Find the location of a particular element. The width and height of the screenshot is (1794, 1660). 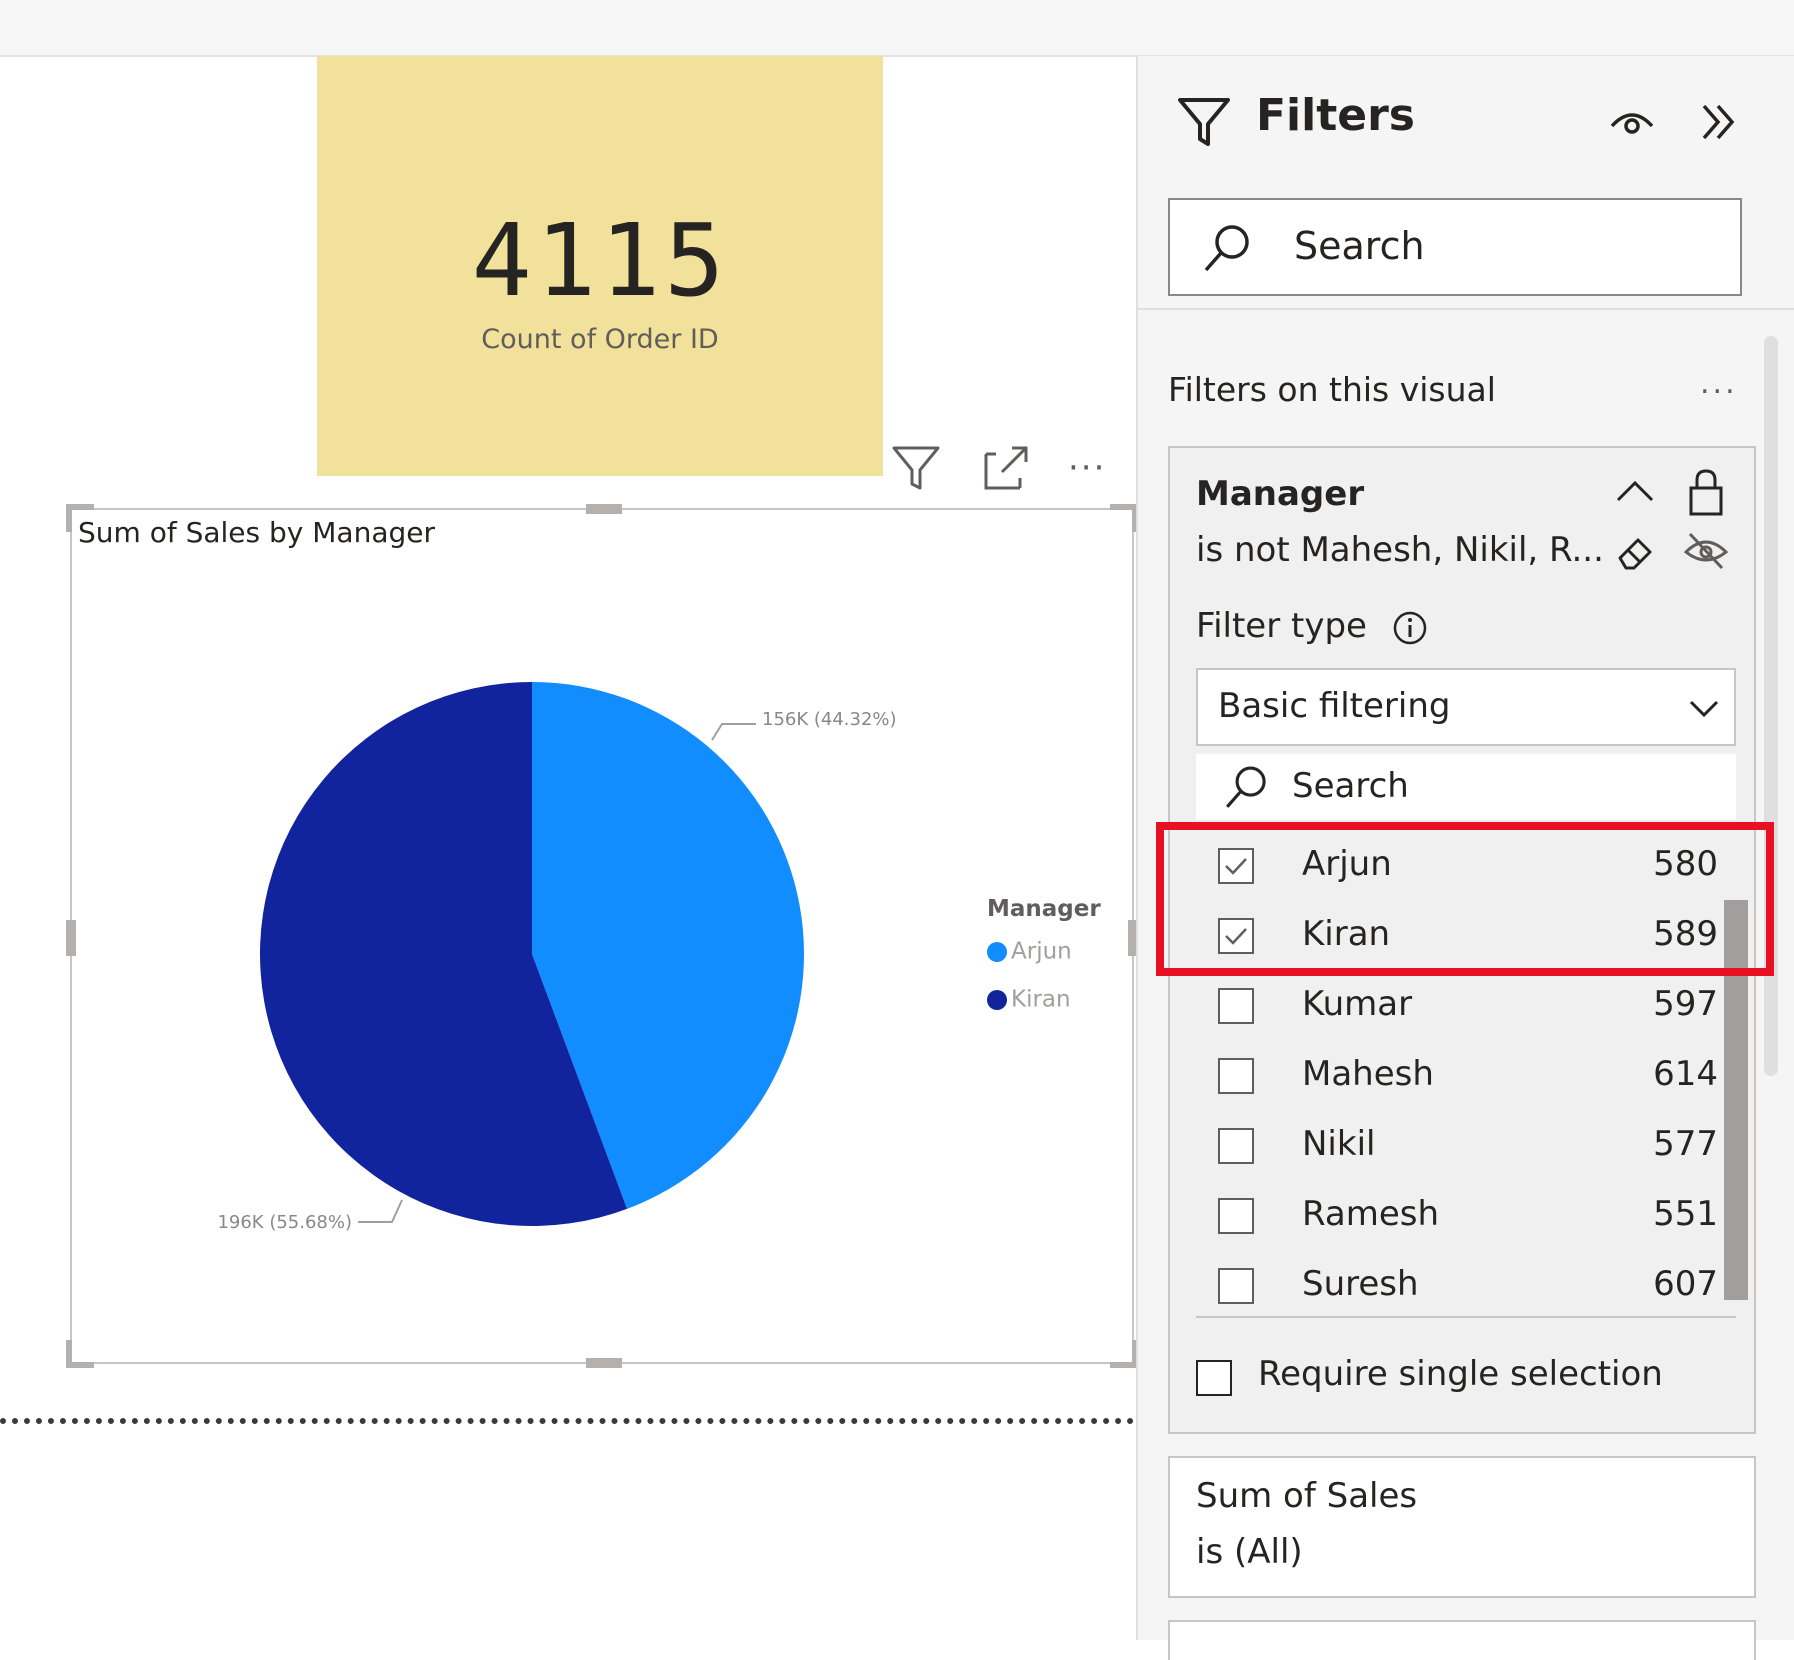

sales-filter-card: Sum of Sales is (All) is located at coordinates (1462, 1527).